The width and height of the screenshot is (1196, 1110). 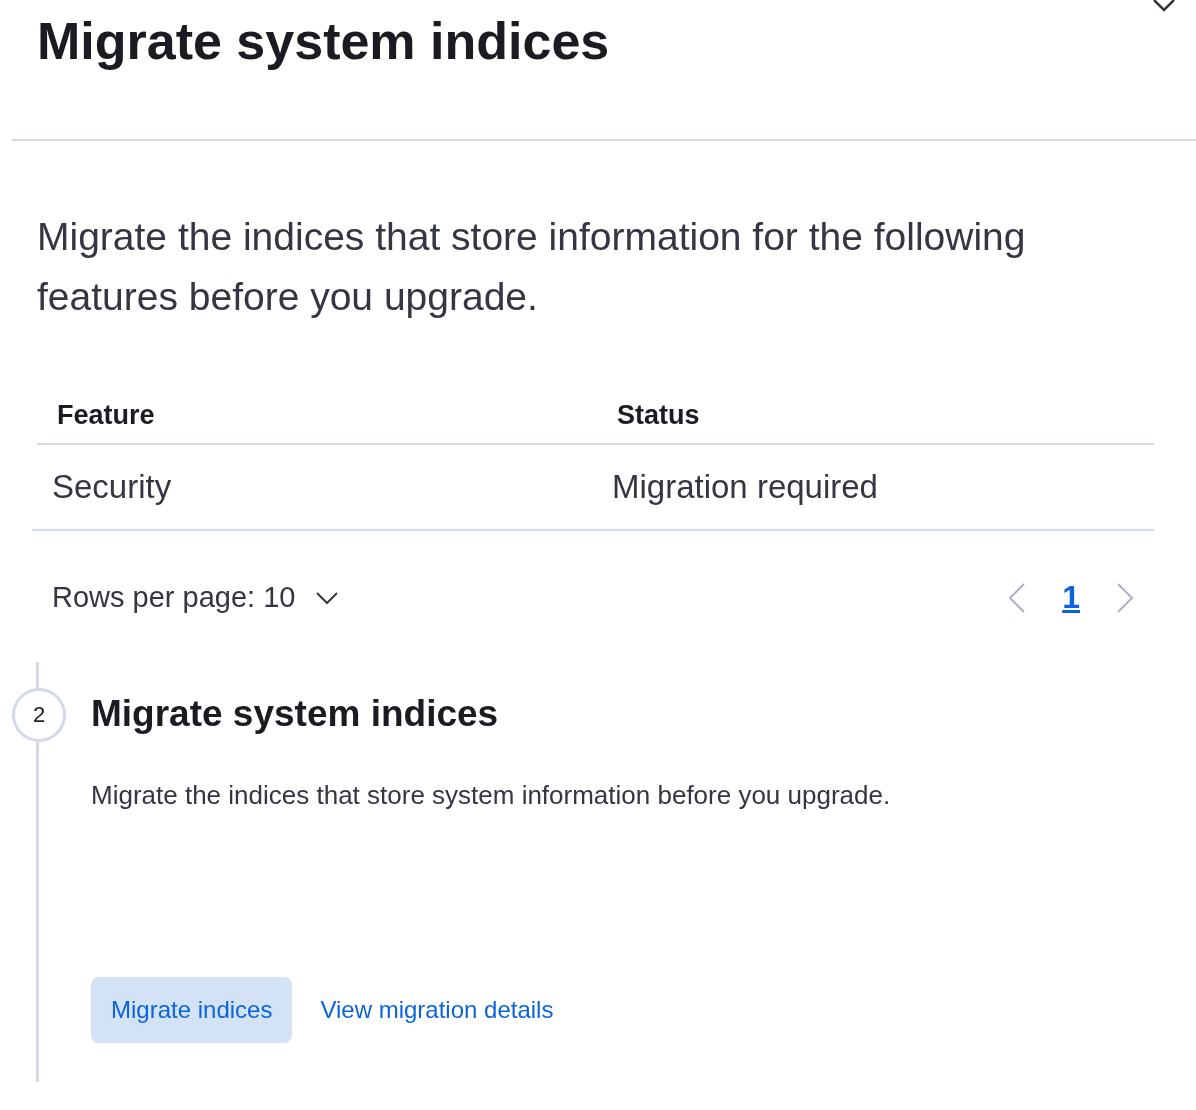 What do you see at coordinates (196, 597) in the screenshot?
I see `rows-per-page-button: Rows per page: 10` at bounding box center [196, 597].